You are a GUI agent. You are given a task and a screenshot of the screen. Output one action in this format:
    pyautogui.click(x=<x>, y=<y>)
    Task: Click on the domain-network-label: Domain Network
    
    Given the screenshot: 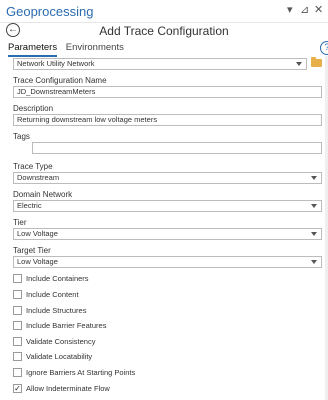 What is the action you would take?
    pyautogui.click(x=43, y=194)
    